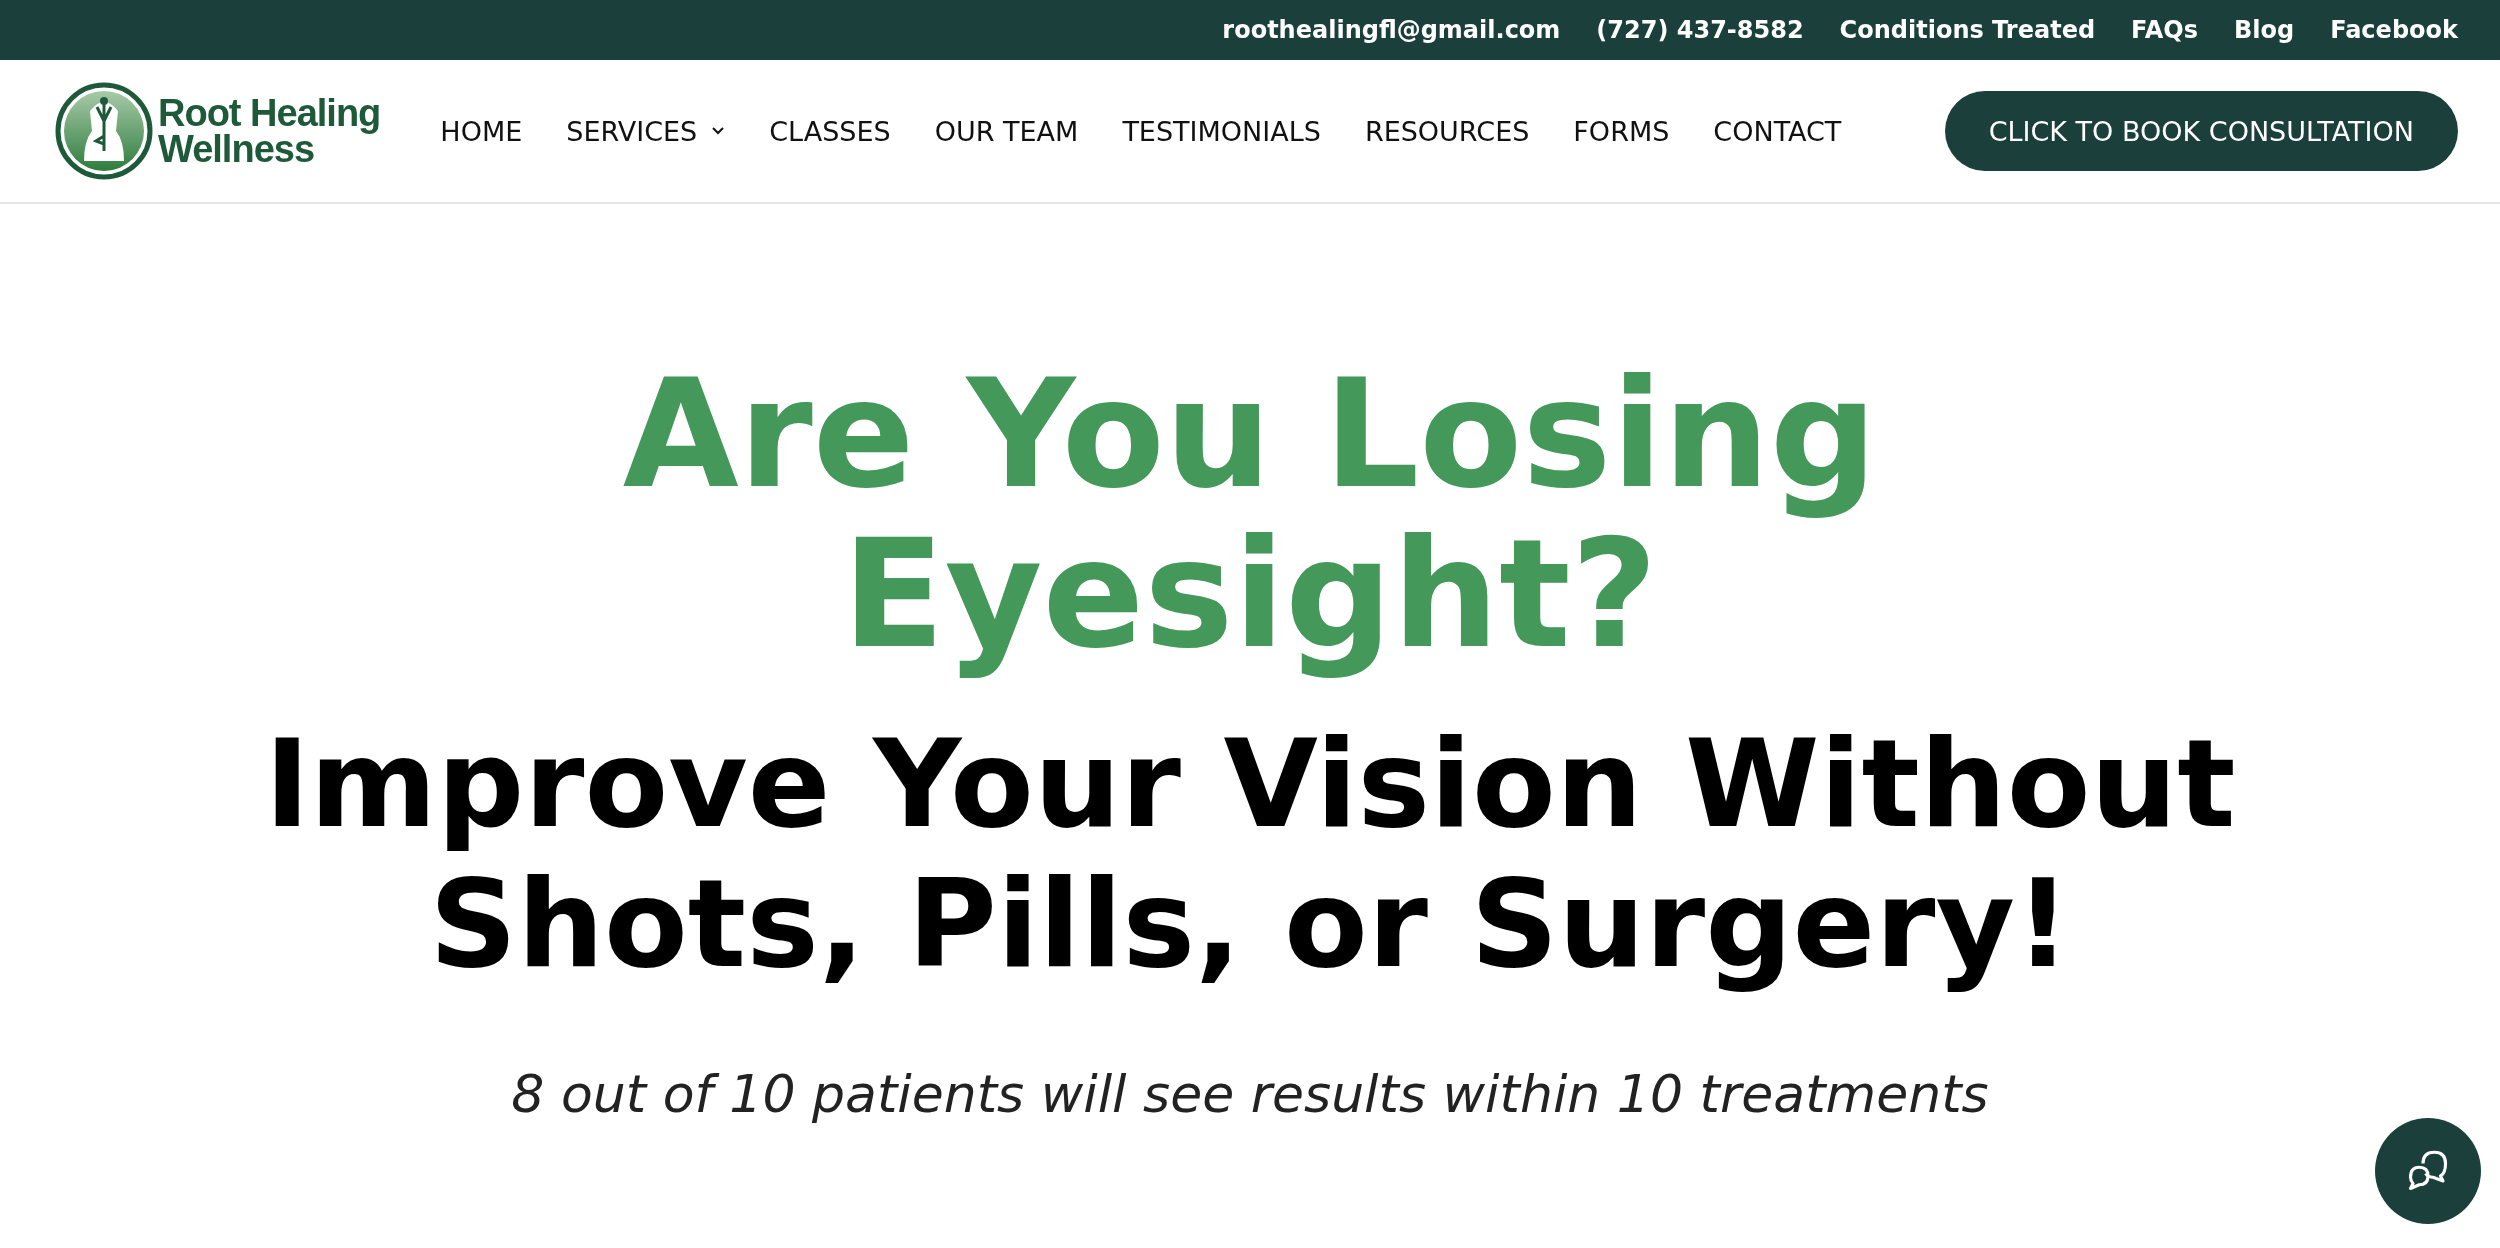 This screenshot has width=2500, height=1248. I want to click on book-consultation-button: CLICK TO BOOK CONSULTATION, so click(2201, 131).